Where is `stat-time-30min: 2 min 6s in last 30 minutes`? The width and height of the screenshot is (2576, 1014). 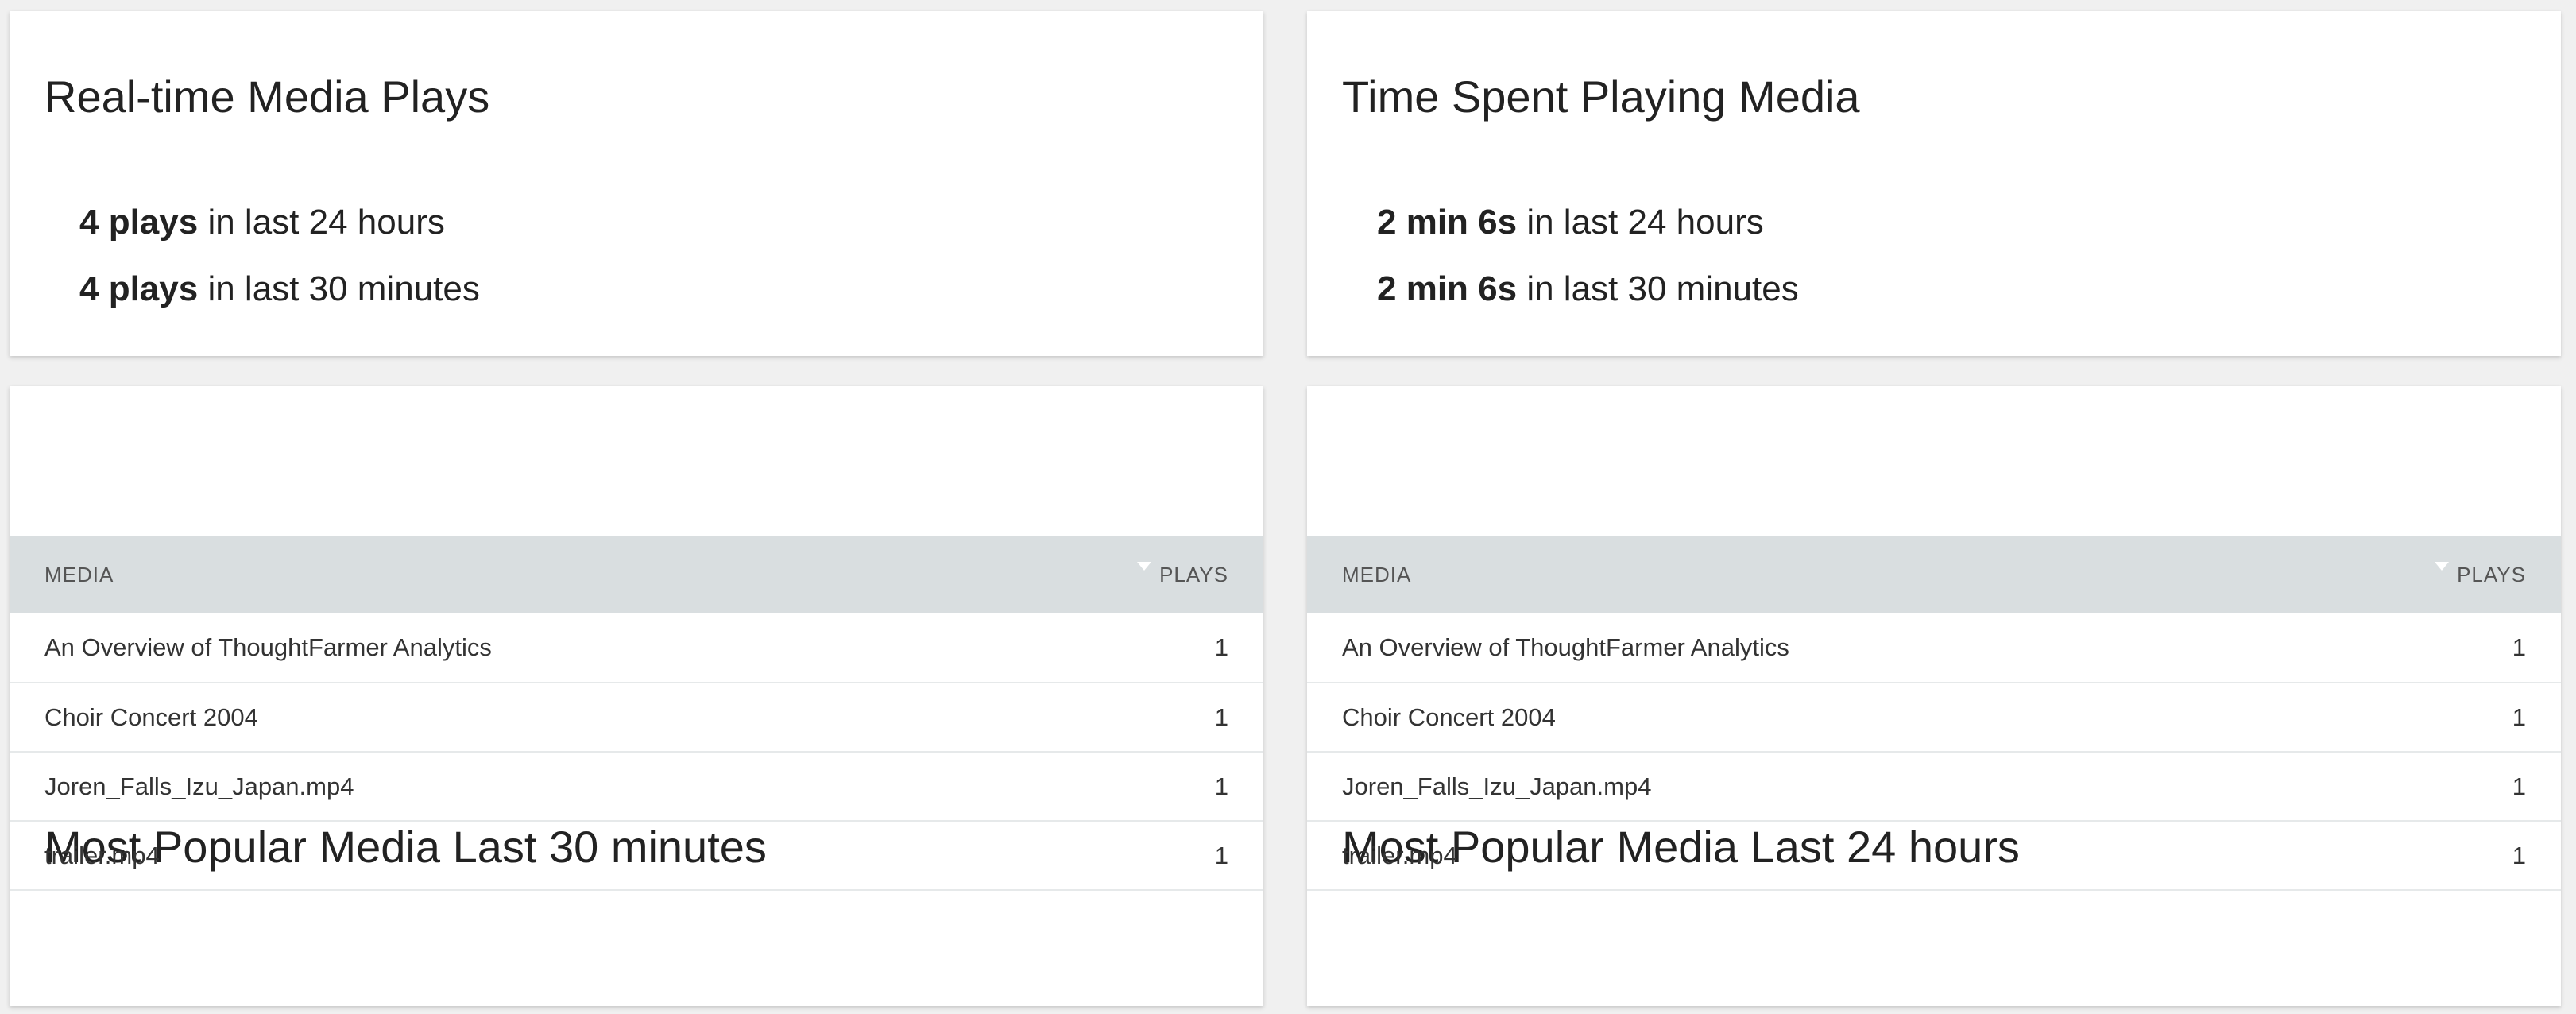 stat-time-30min: 2 min 6s in last 30 minutes is located at coordinates (1588, 289).